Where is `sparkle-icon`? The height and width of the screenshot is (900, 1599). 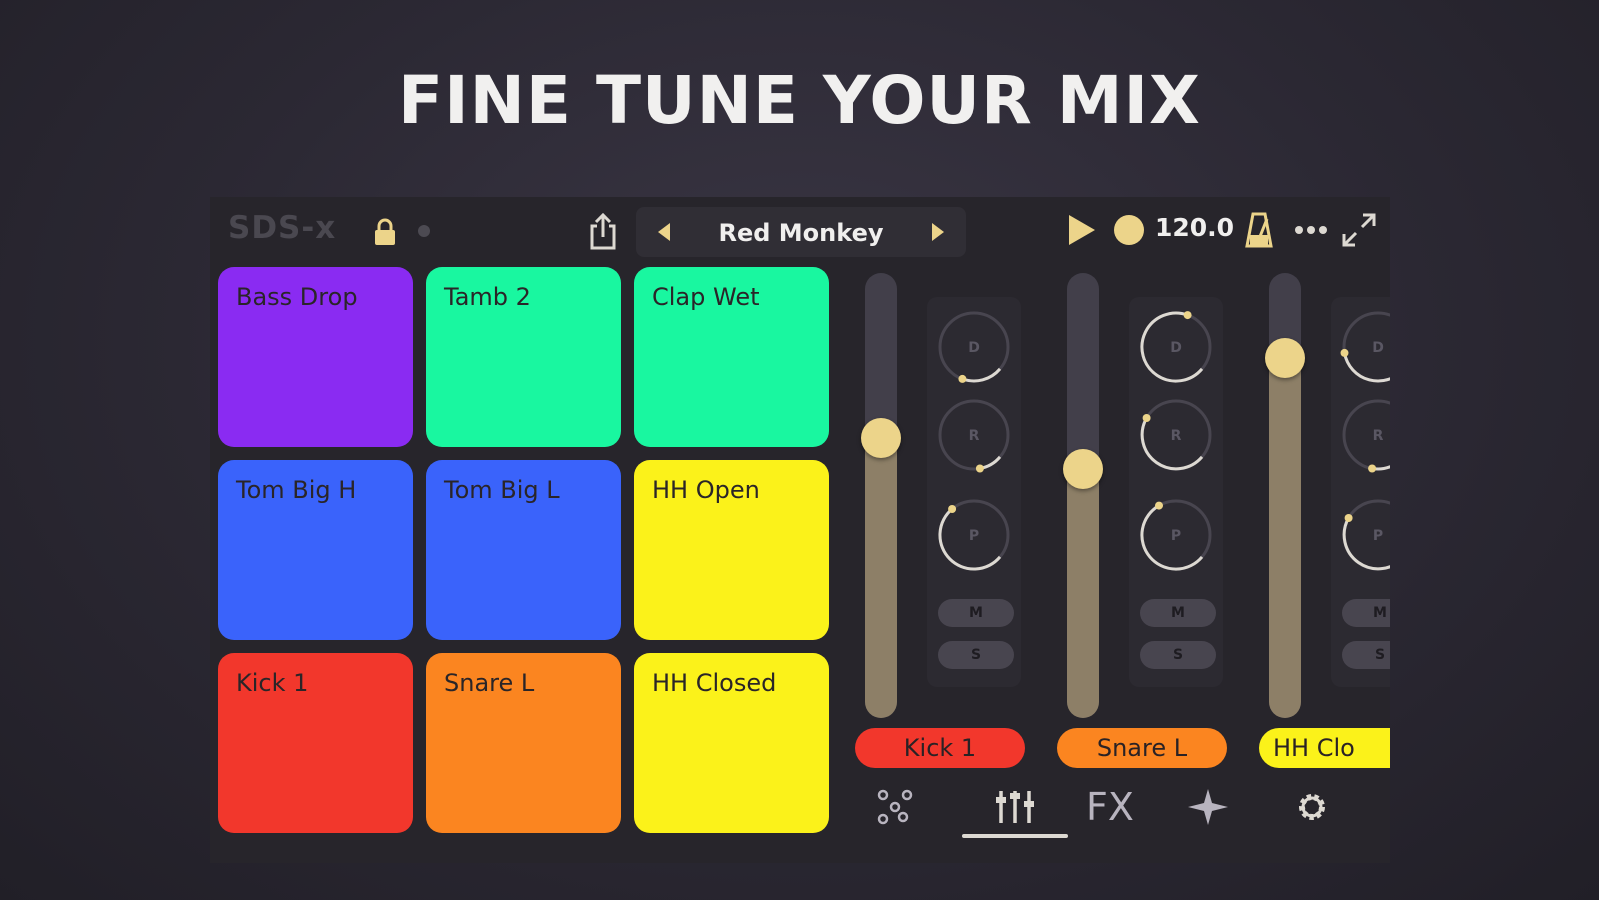
sparkle-icon is located at coordinates (1208, 807).